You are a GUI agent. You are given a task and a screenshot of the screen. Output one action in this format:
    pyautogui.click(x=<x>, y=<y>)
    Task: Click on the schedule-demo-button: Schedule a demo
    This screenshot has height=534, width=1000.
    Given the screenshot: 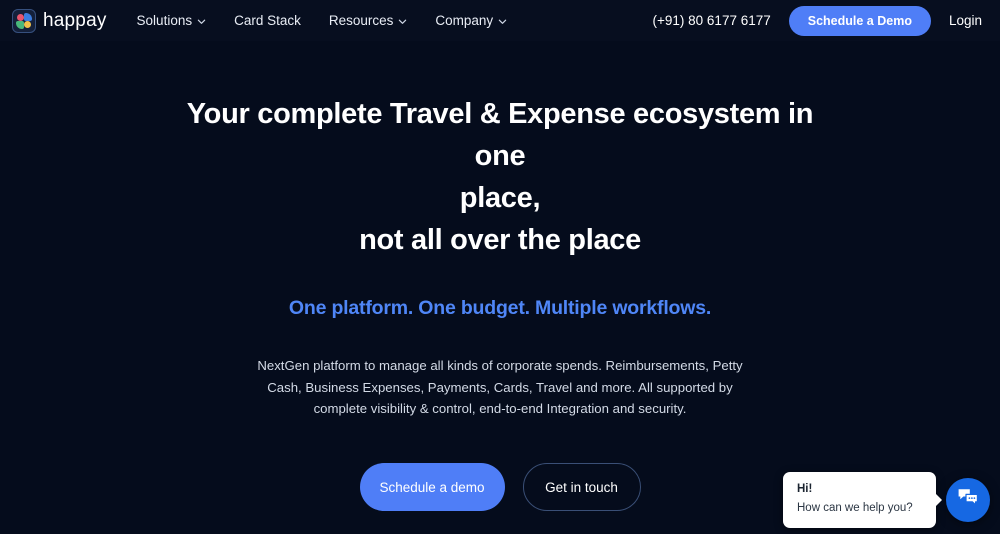 What is the action you would take?
    pyautogui.click(x=432, y=487)
    